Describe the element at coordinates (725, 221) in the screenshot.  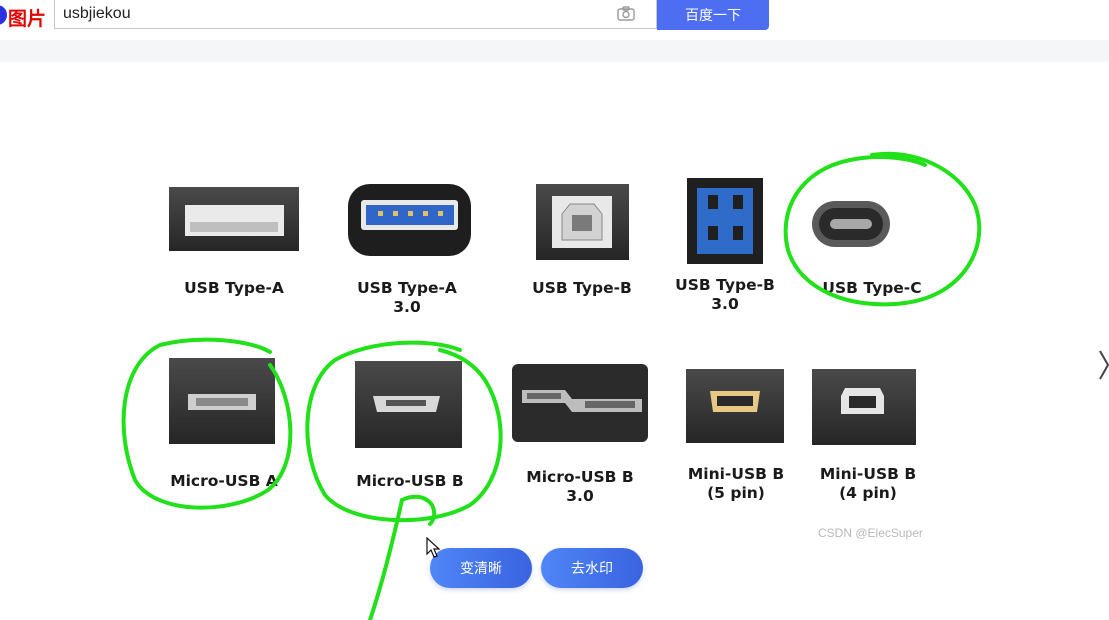
I see `usb-type-b-3-port` at that location.